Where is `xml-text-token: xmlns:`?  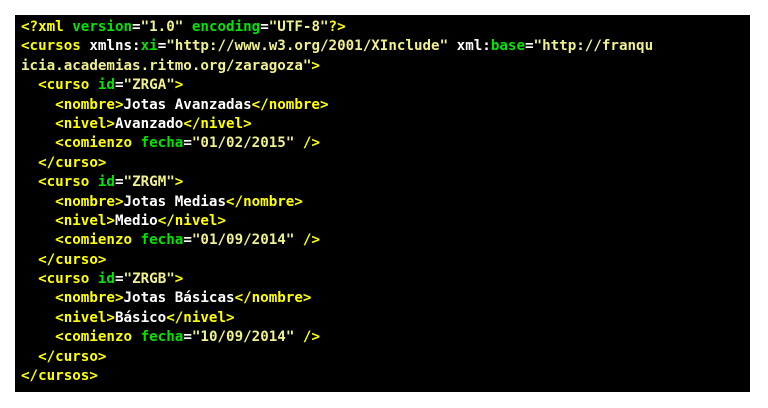 xml-text-token: xmlns: is located at coordinates (115, 46).